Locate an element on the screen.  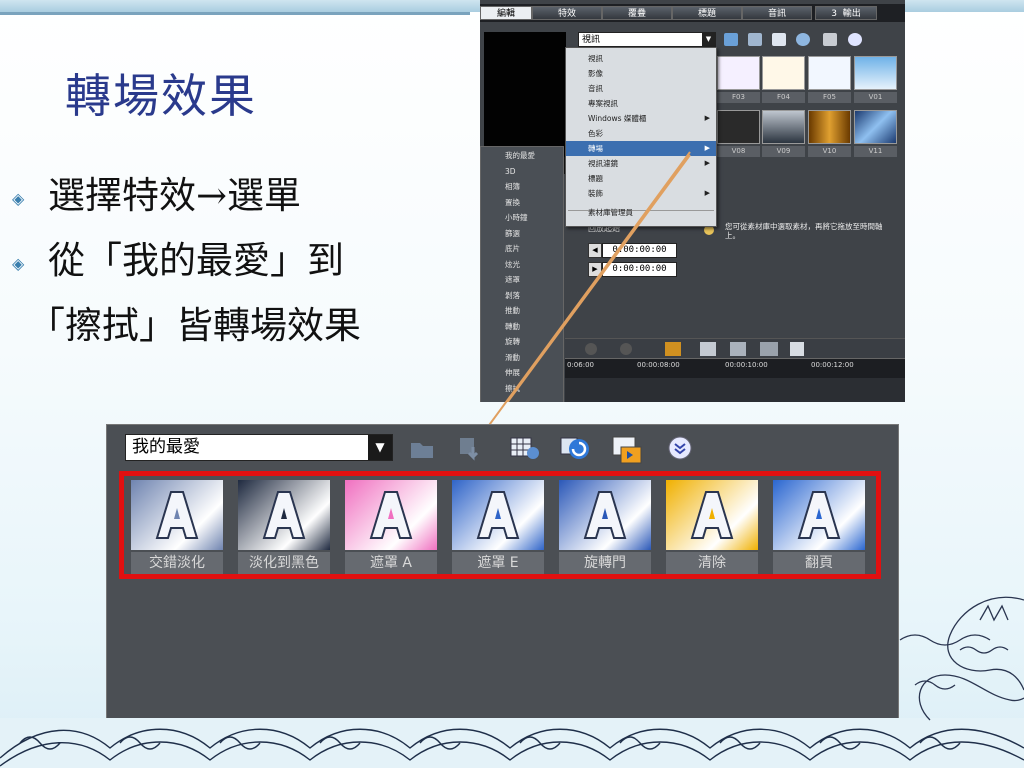
transition-label: 旋轉門 is located at coordinates (605, 563).